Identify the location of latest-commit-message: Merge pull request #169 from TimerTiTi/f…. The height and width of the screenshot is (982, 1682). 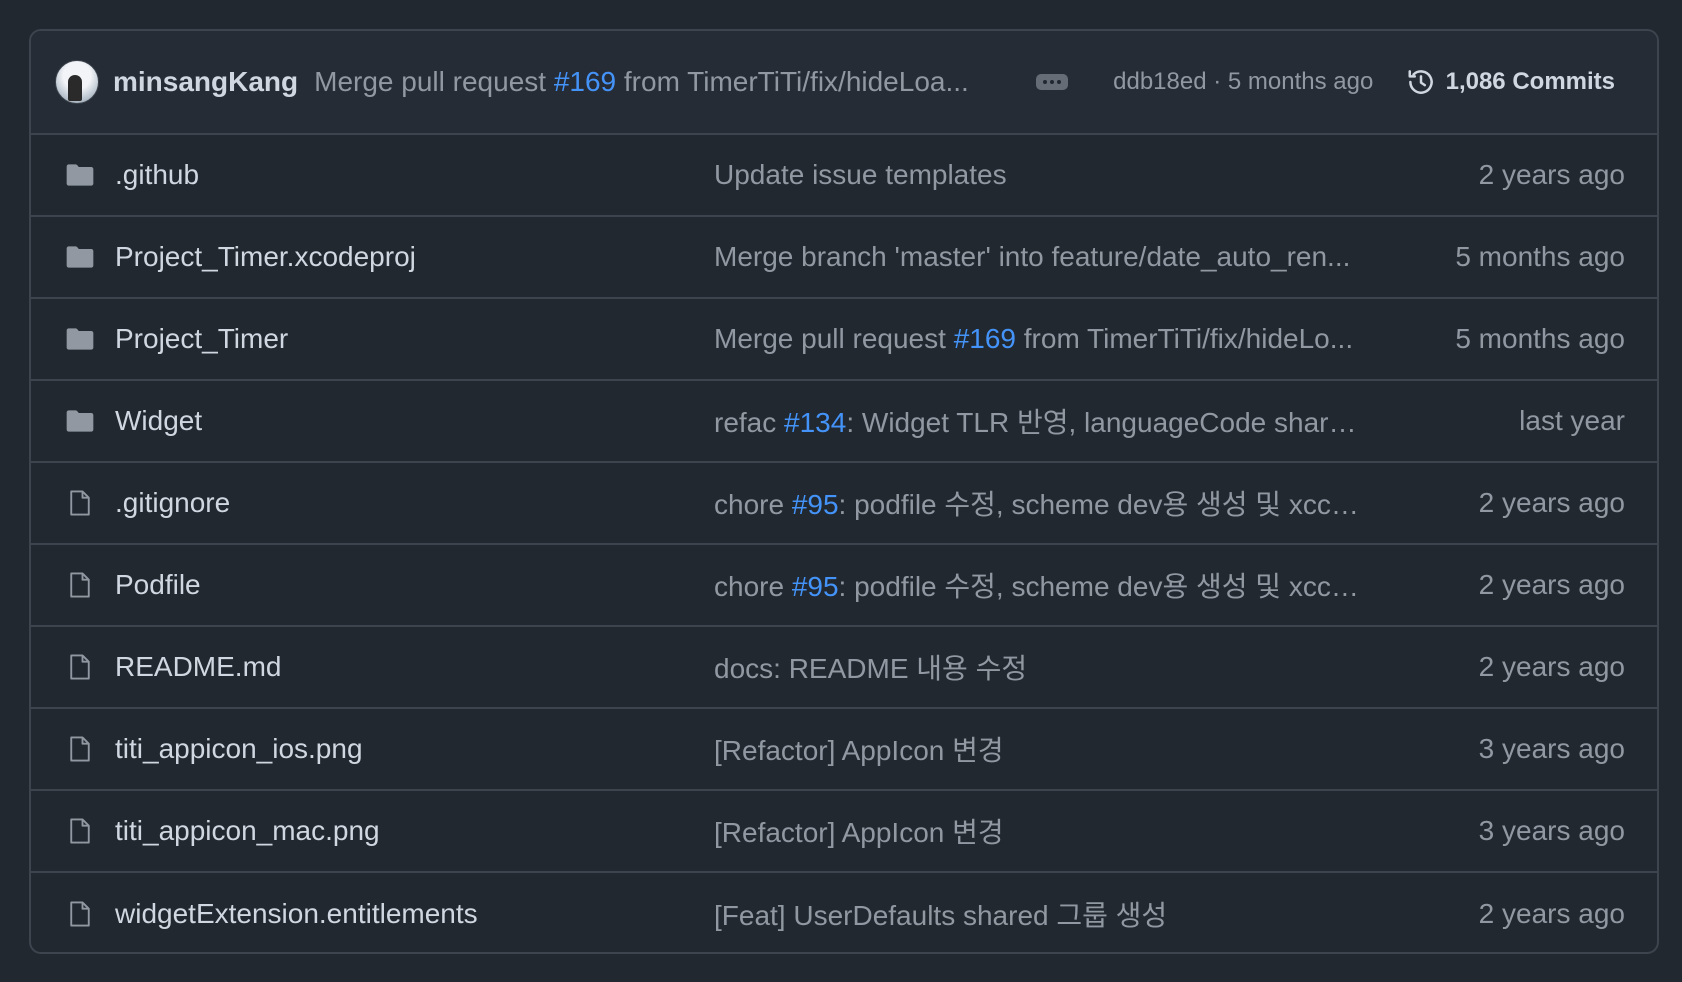
(655, 82).